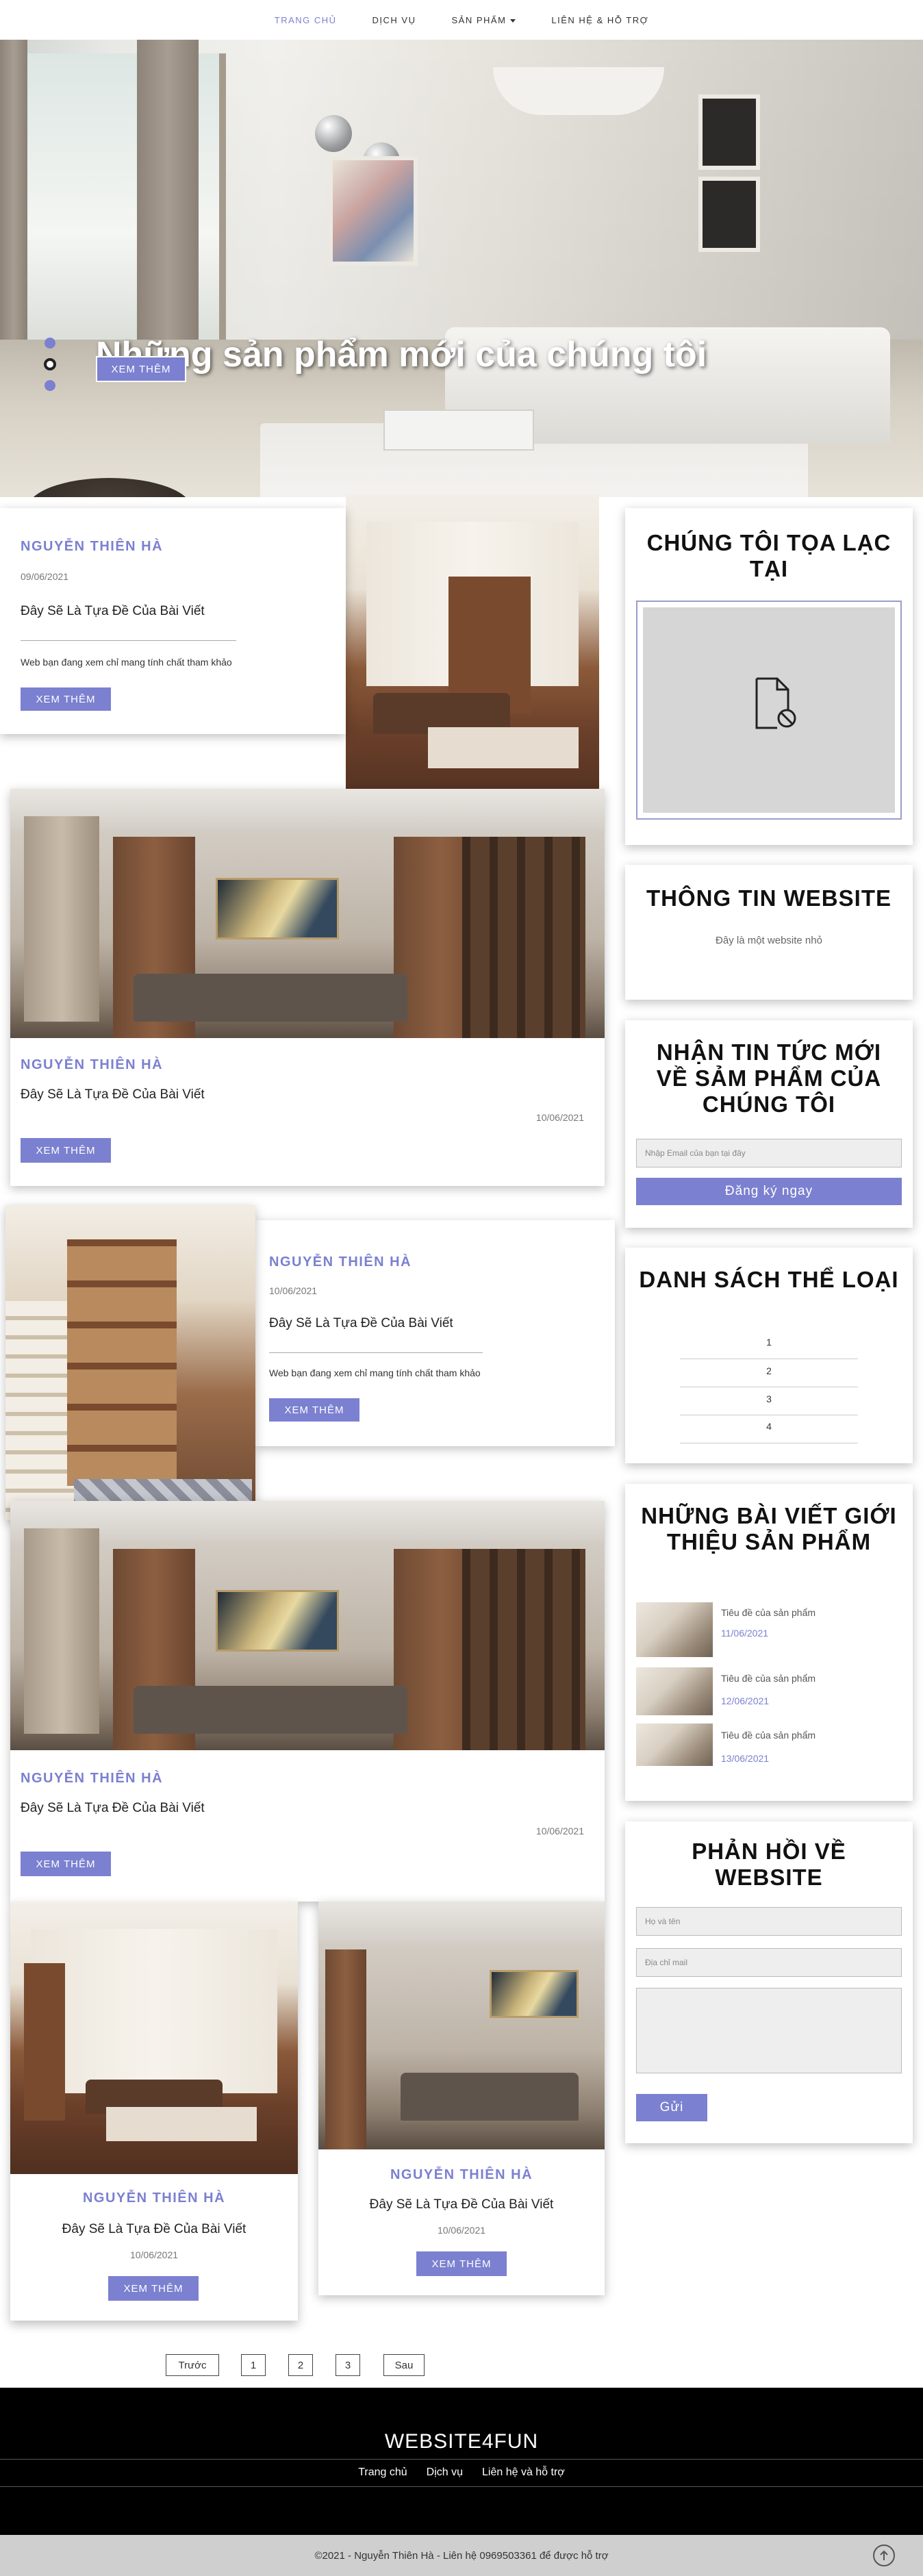 The height and width of the screenshot is (2576, 923). What do you see at coordinates (300, 2365) in the screenshot?
I see `pagination-page: 2` at bounding box center [300, 2365].